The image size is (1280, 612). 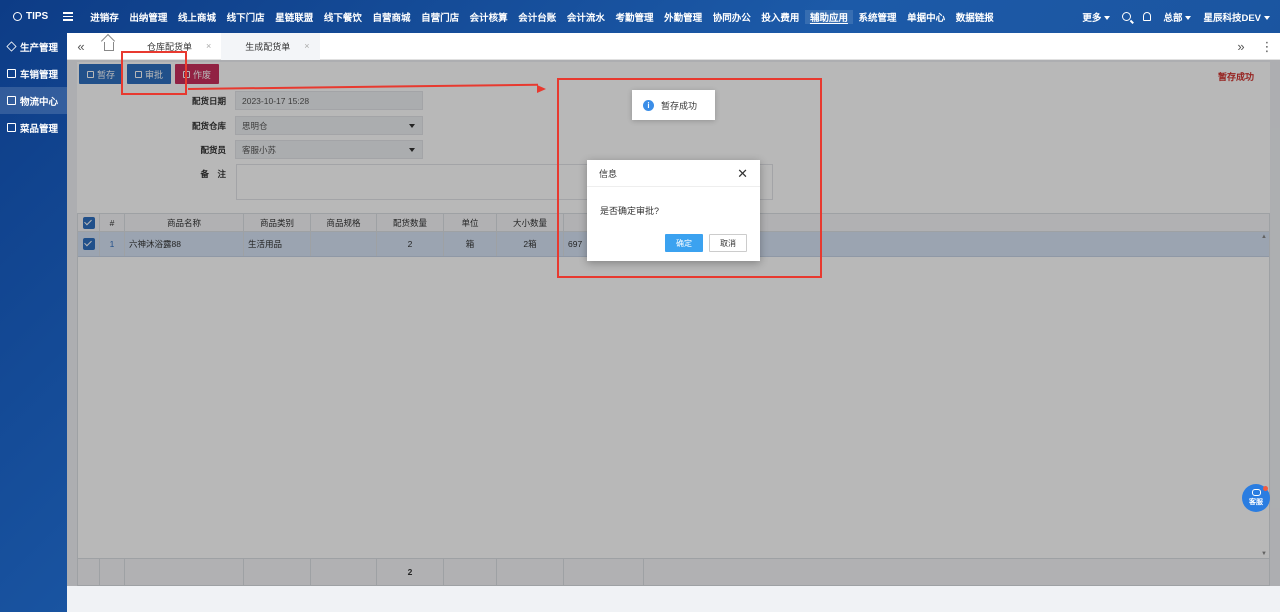 What do you see at coordinates (391, 17) in the screenshot?
I see `nav-item: 自营商城` at bounding box center [391, 17].